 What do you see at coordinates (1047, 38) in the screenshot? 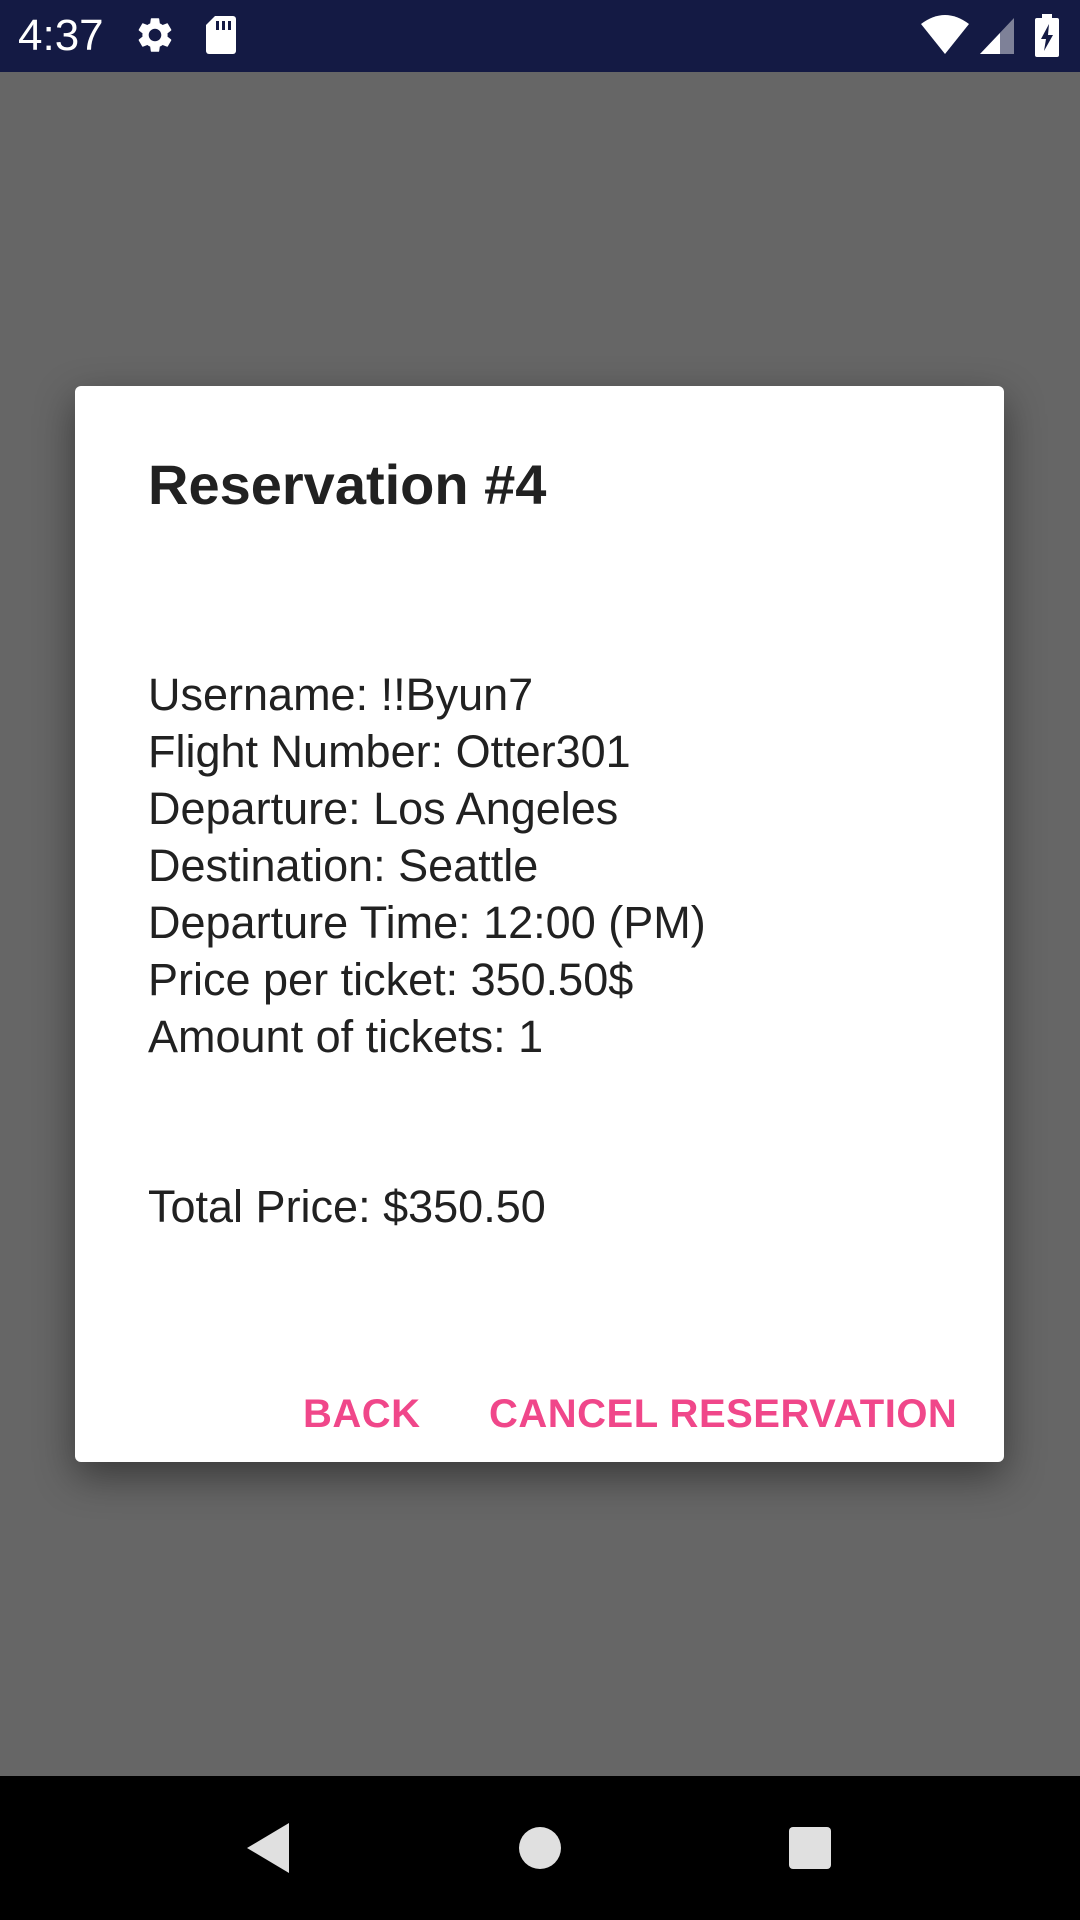
I see `battery-charging-icon` at bounding box center [1047, 38].